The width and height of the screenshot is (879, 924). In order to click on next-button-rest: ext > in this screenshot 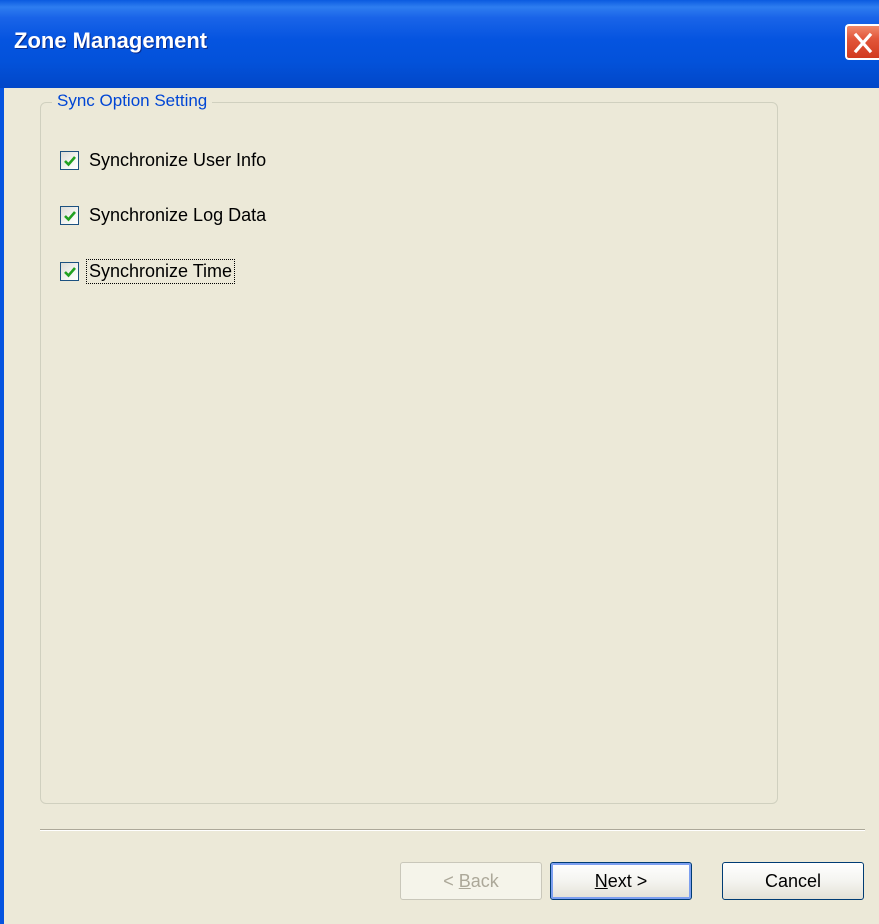, I will do `click(627, 880)`.